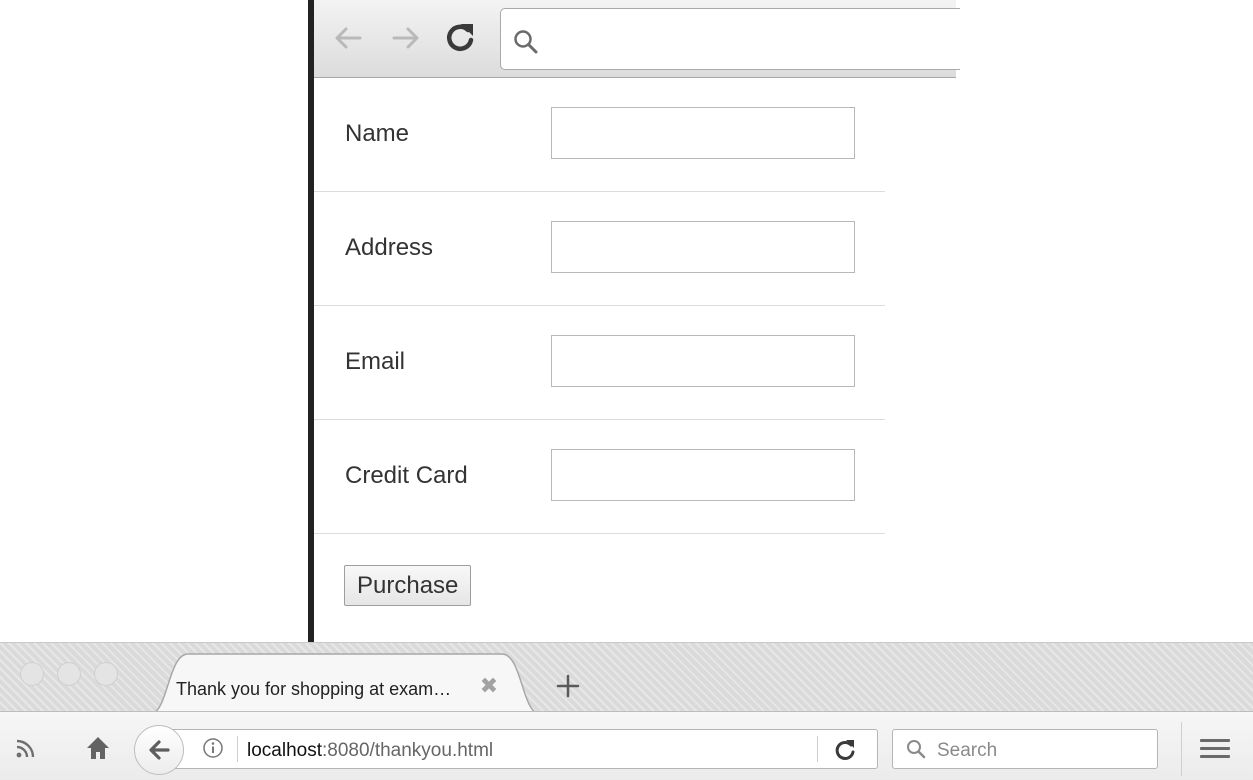 This screenshot has width=1253, height=780. What do you see at coordinates (106, 674) in the screenshot?
I see `window-zoom-dot` at bounding box center [106, 674].